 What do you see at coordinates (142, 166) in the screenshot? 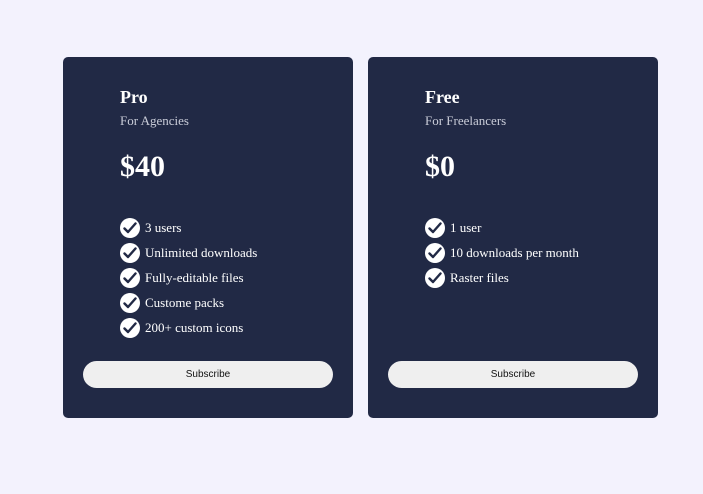
I see `plan-price: $40` at bounding box center [142, 166].